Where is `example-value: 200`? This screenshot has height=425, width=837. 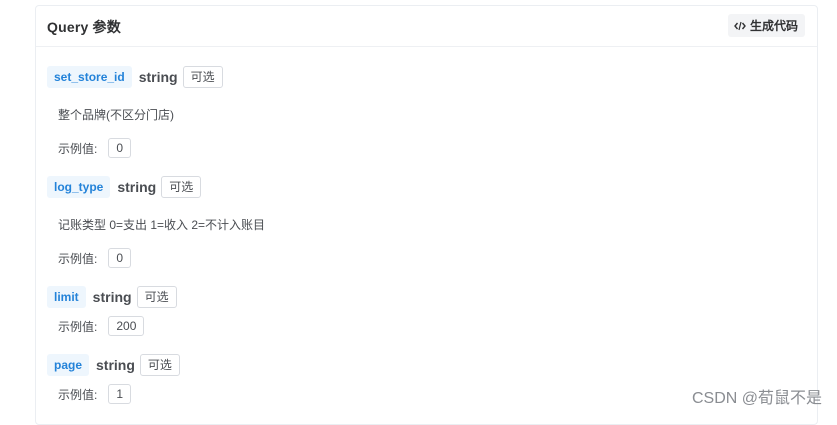 example-value: 200 is located at coordinates (126, 326).